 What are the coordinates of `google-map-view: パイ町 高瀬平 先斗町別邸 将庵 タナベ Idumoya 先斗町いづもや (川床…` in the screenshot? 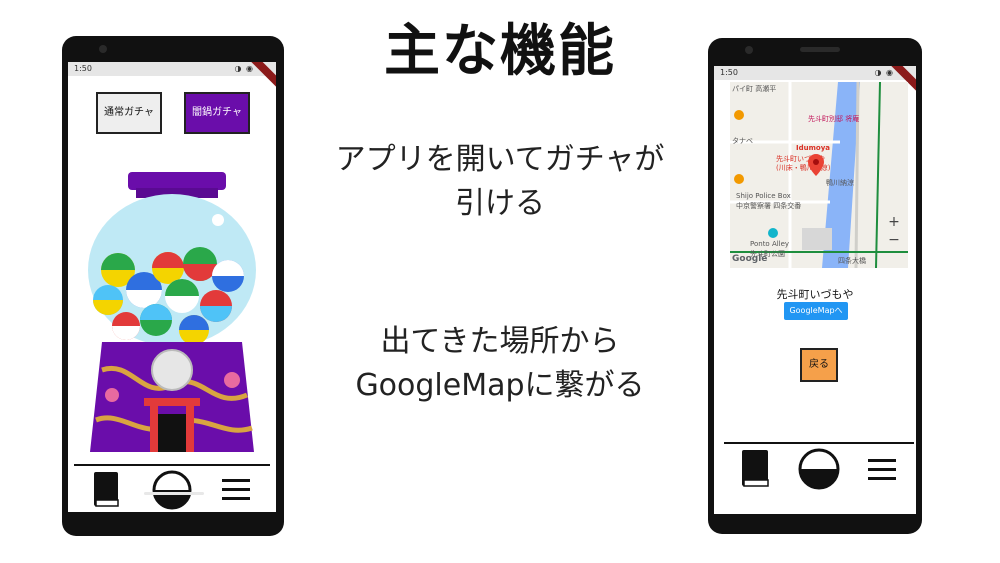 It's located at (819, 175).